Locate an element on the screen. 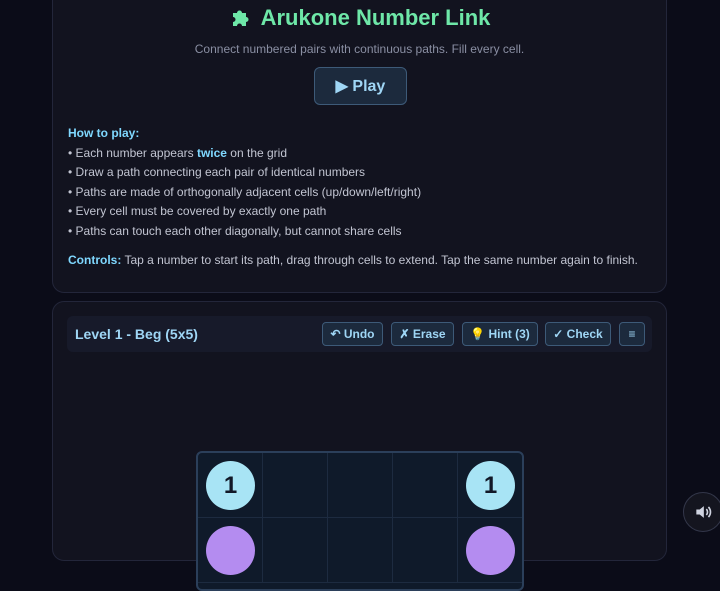 The height and width of the screenshot is (591, 720). rule-emphasis: twice is located at coordinates (211, 152).